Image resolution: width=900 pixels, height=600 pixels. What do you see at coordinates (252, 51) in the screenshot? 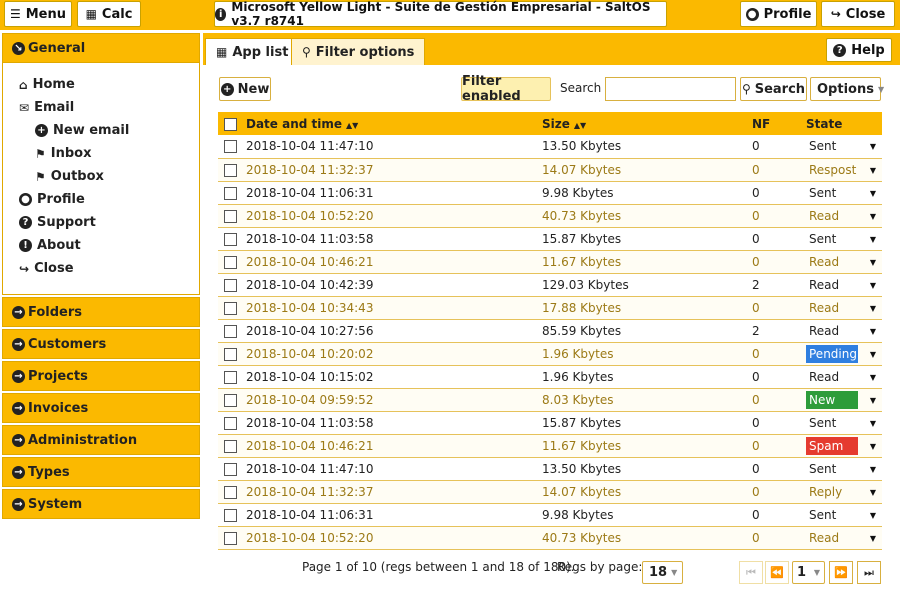
I see `tab-app-list: ▦ App list` at bounding box center [252, 51].